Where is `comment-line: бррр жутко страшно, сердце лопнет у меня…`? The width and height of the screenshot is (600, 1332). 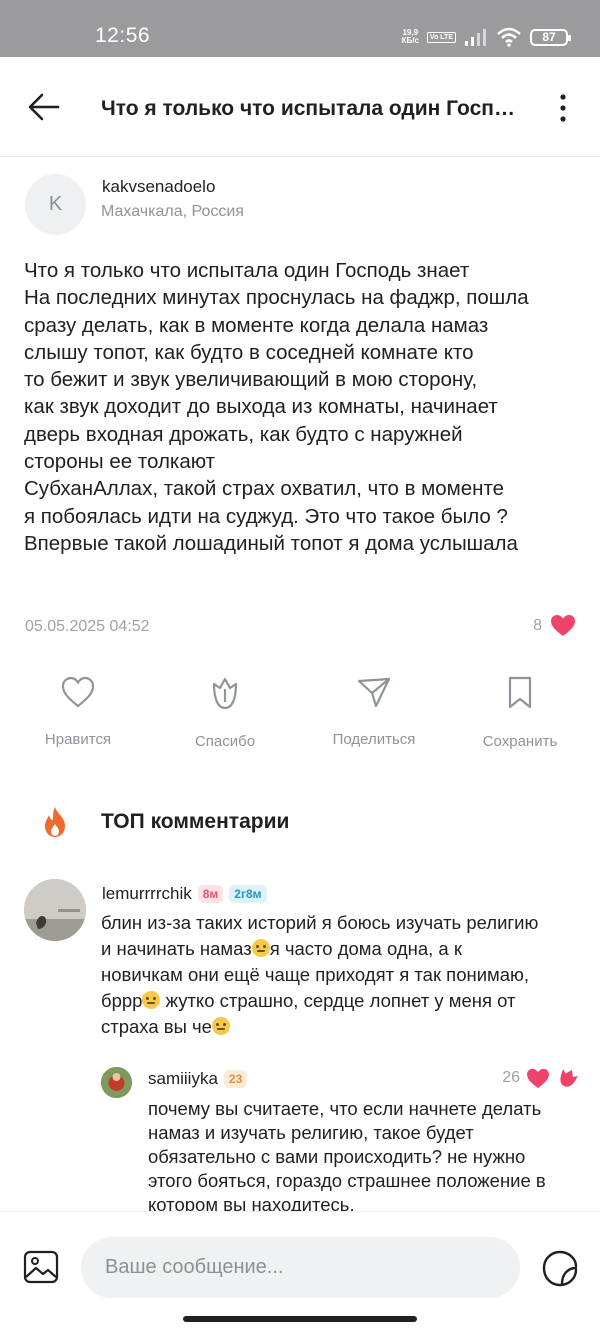
comment-line: бррр жутко страшно, сердце лопнет у меня… is located at coordinates (308, 1000).